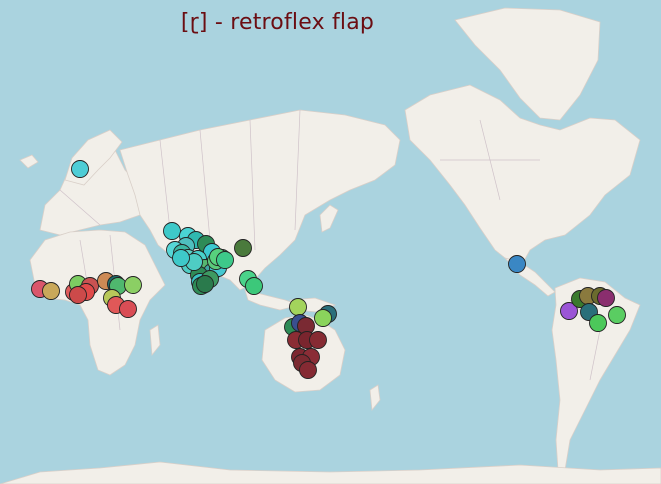  I want to click on language-marker-scandinavia, so click(80, 169).